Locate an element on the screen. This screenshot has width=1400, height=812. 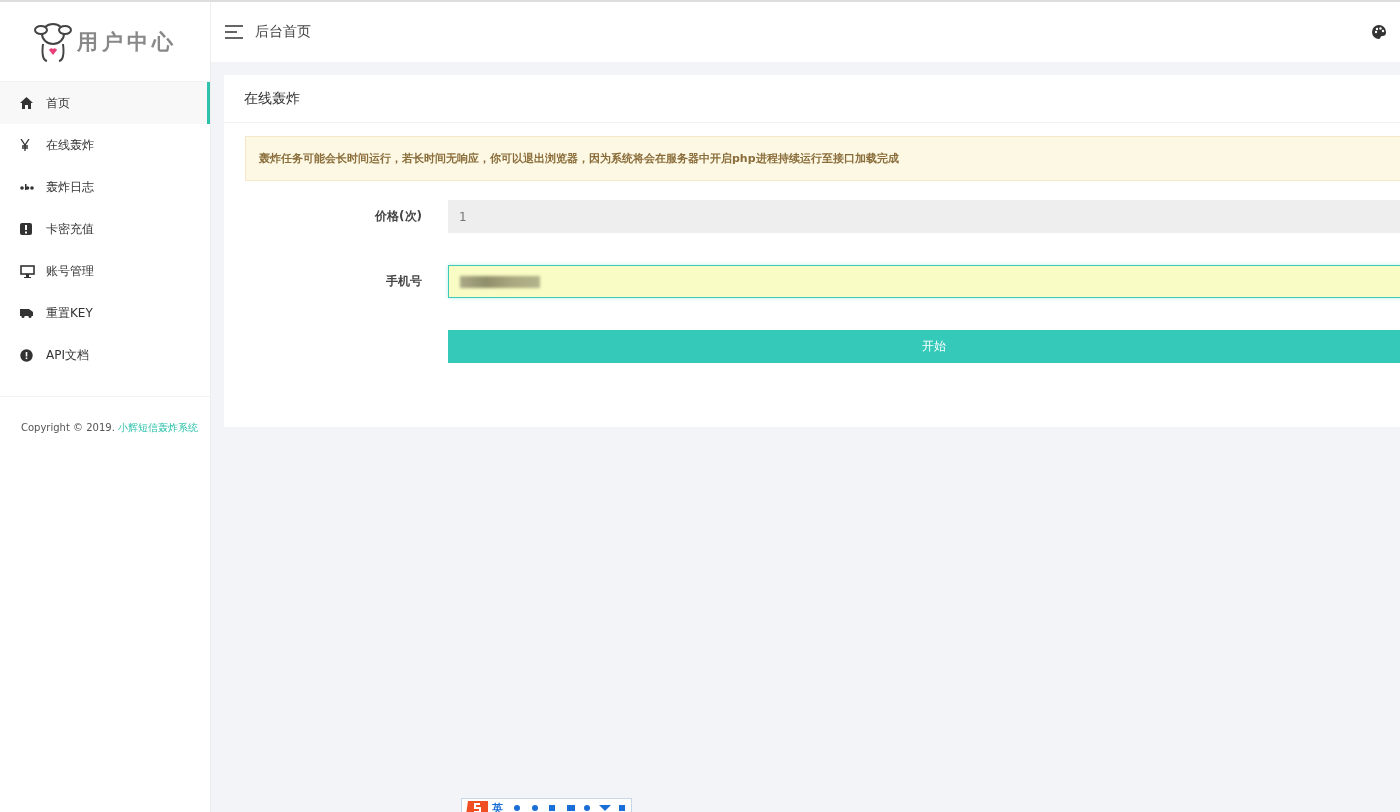
sidebar-item: 卡密充值 is located at coordinates (105, 229).